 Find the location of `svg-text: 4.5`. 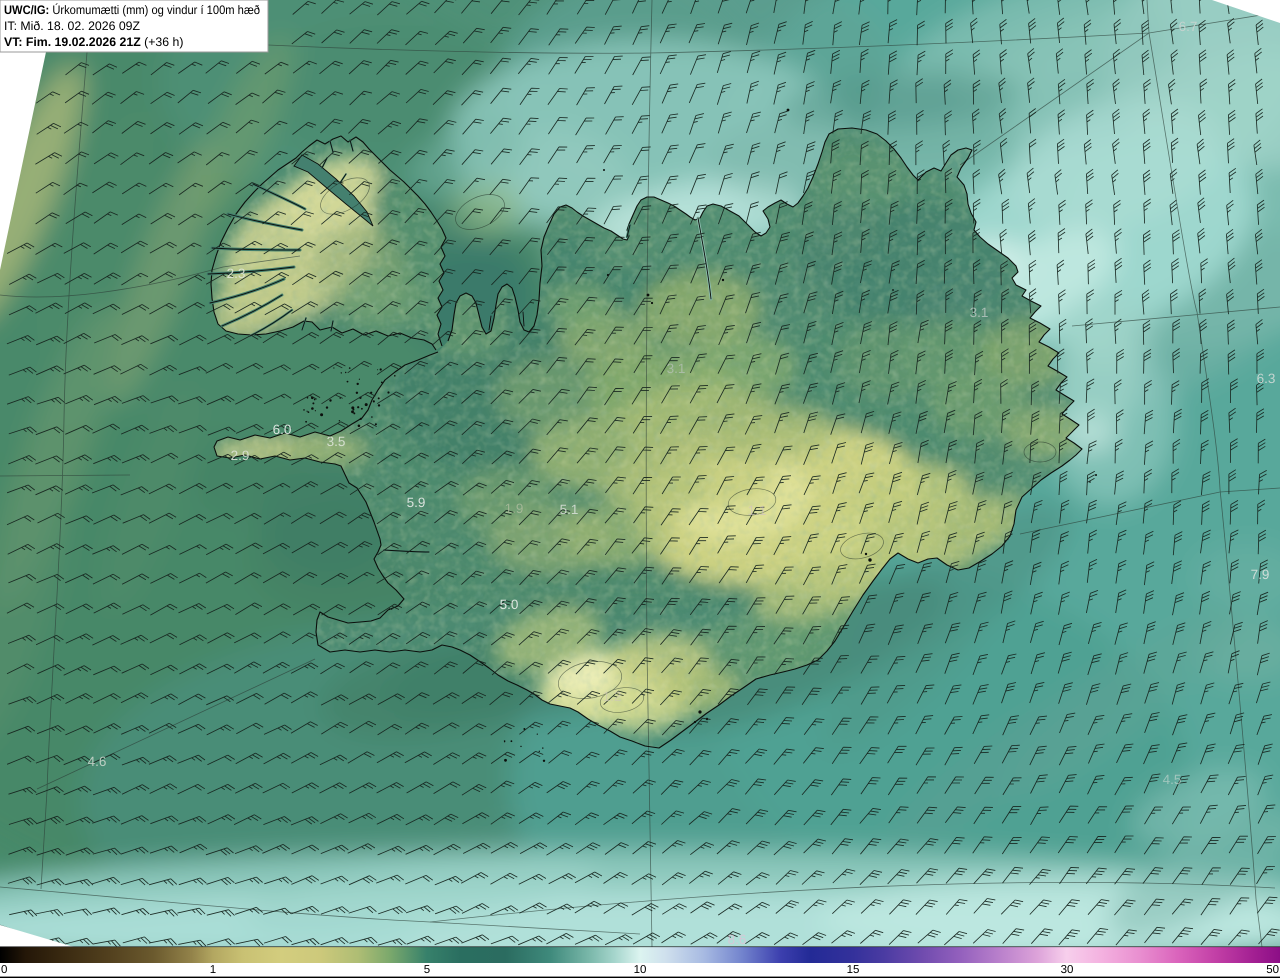

svg-text: 4.5 is located at coordinates (1172, 779).